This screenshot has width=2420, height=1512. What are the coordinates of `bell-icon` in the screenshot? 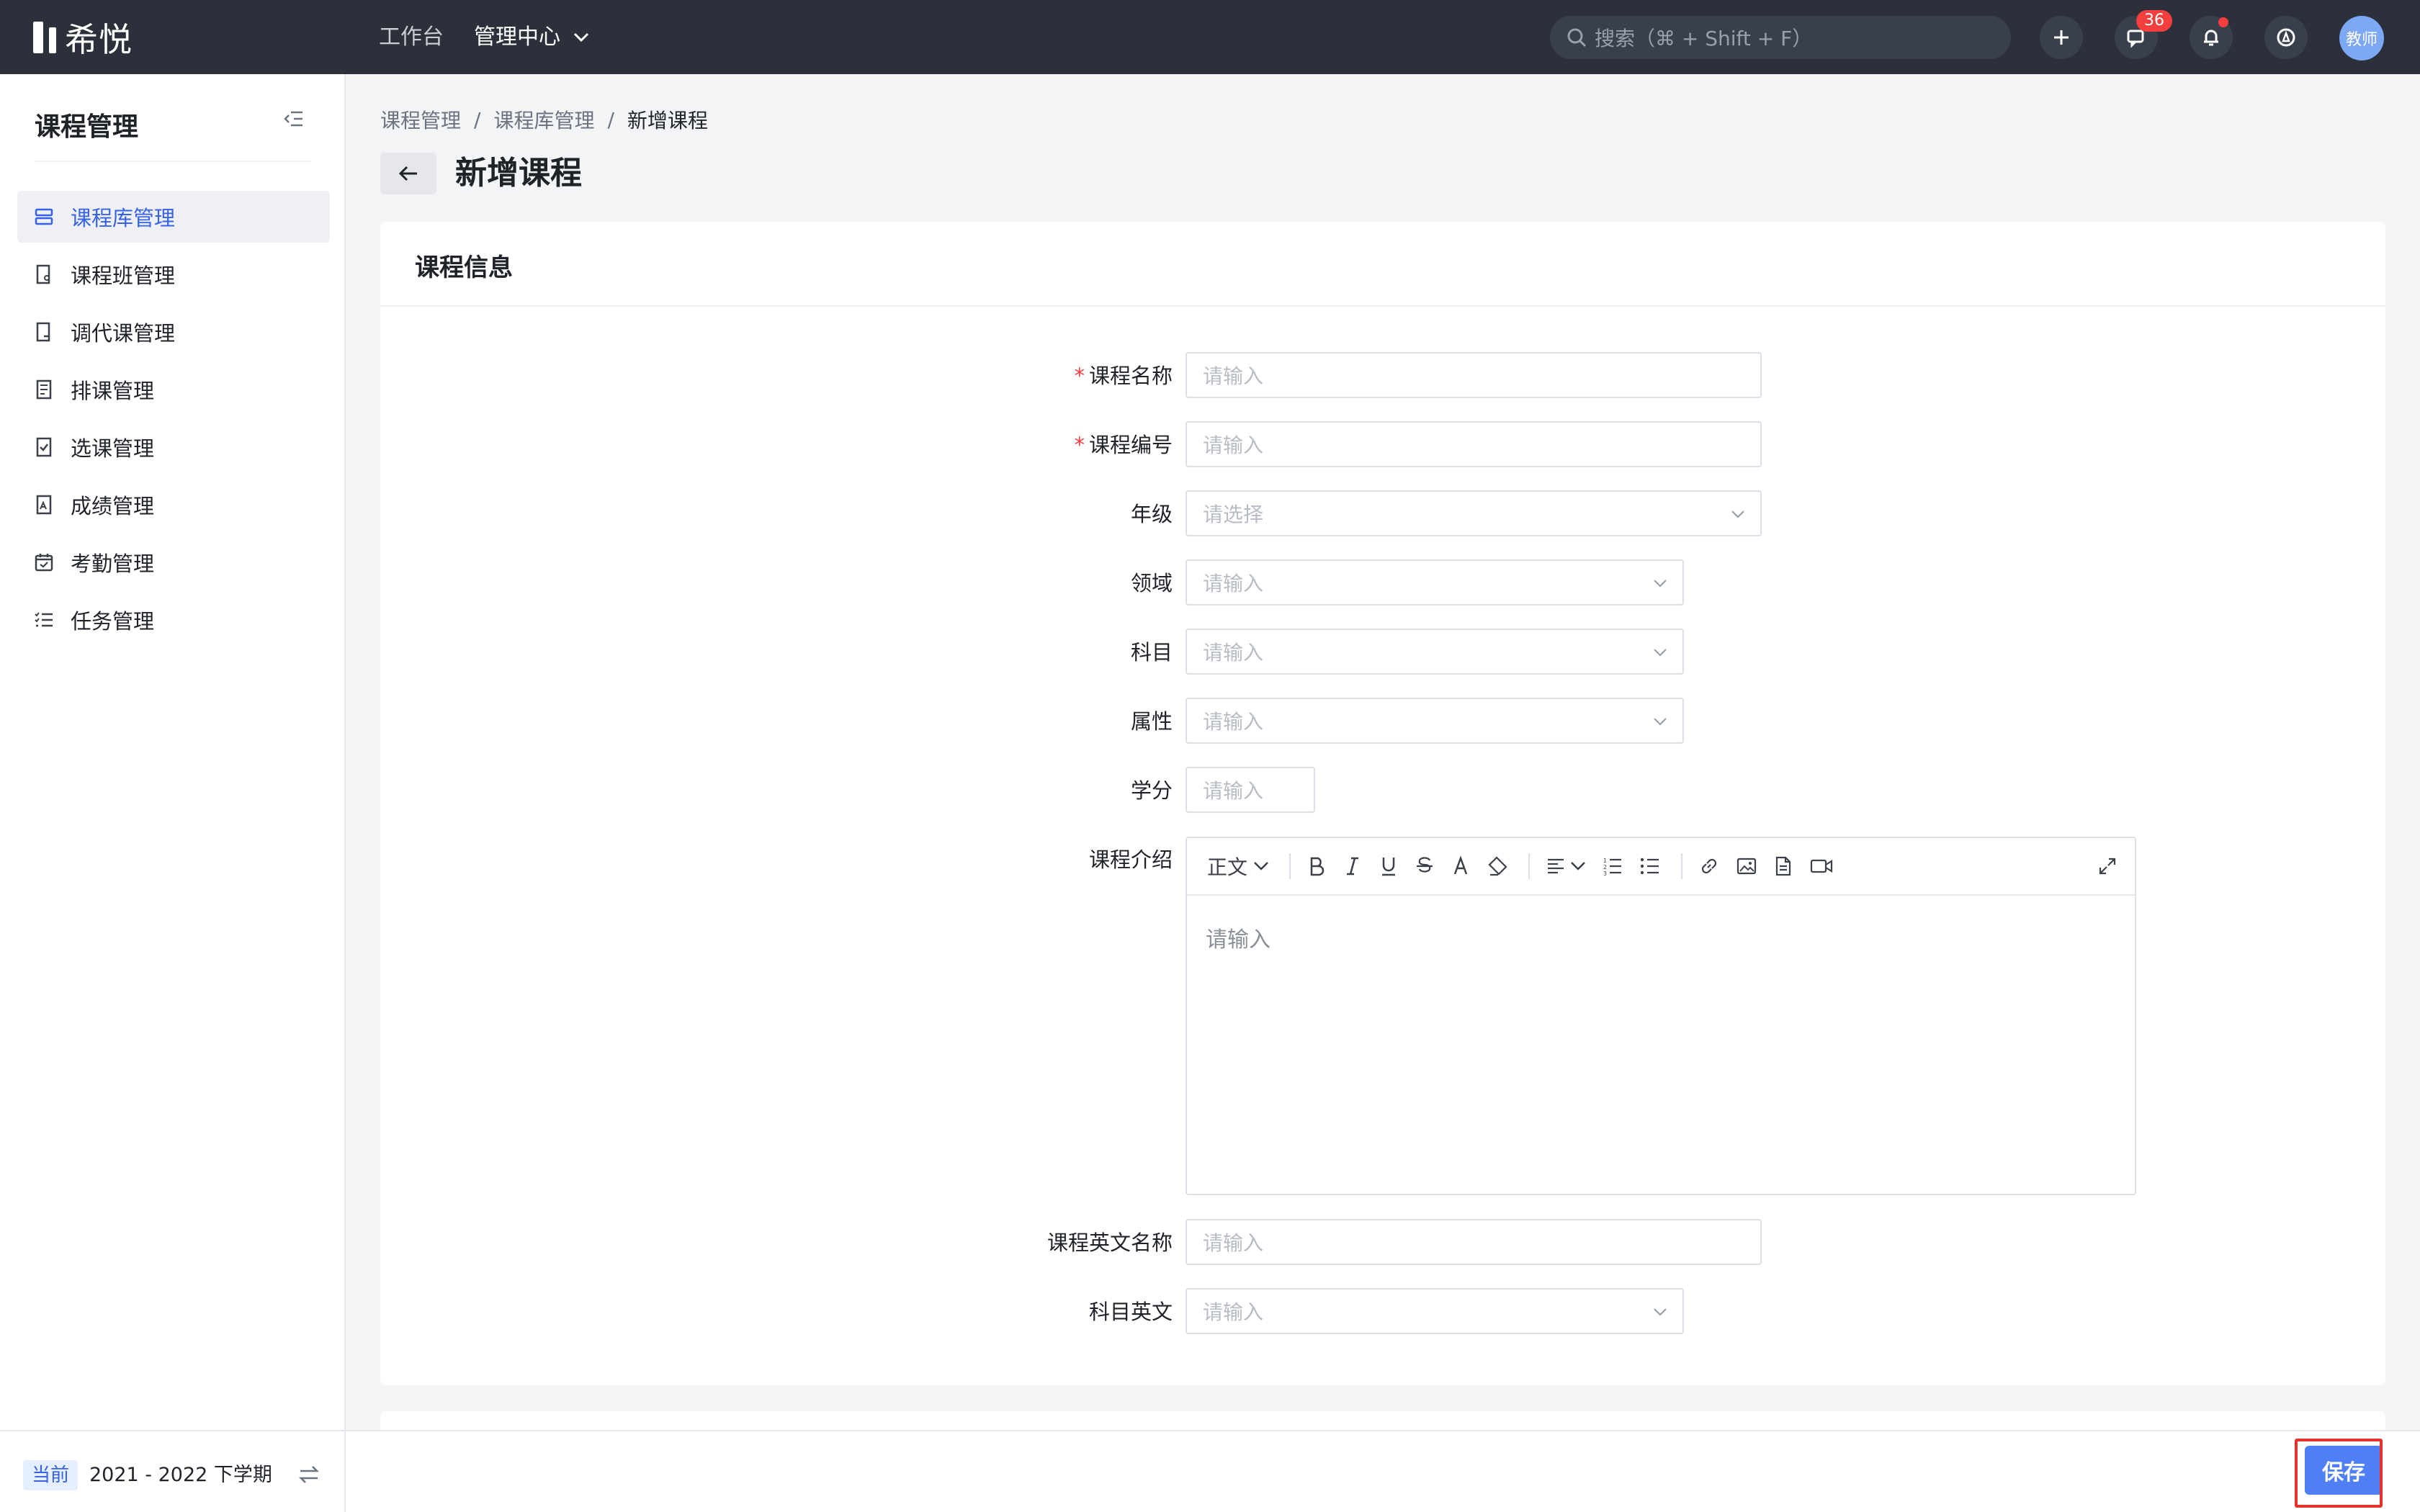 It's located at (2211, 37).